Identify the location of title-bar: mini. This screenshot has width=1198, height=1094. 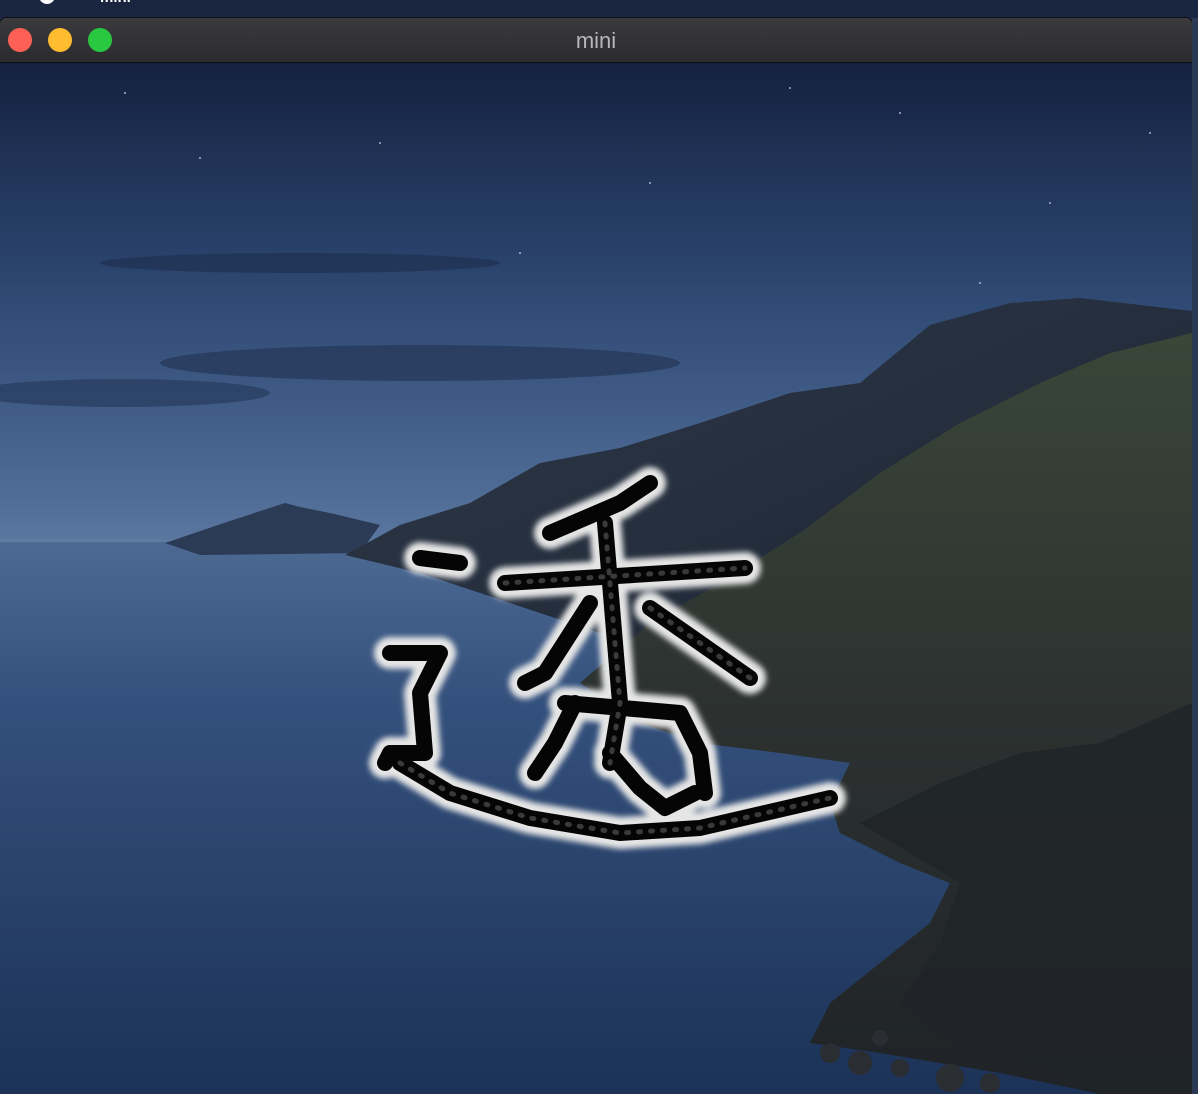
(596, 40).